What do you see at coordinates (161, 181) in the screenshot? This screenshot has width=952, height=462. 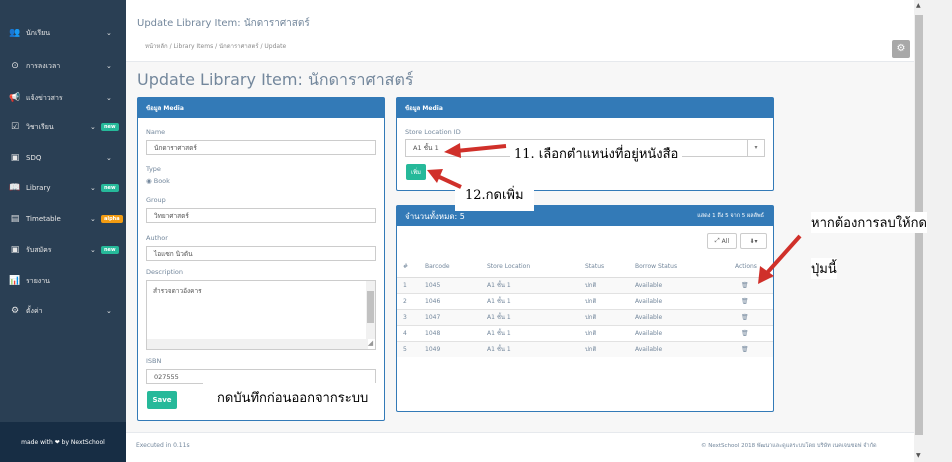 I see `type-option-label: Book` at bounding box center [161, 181].